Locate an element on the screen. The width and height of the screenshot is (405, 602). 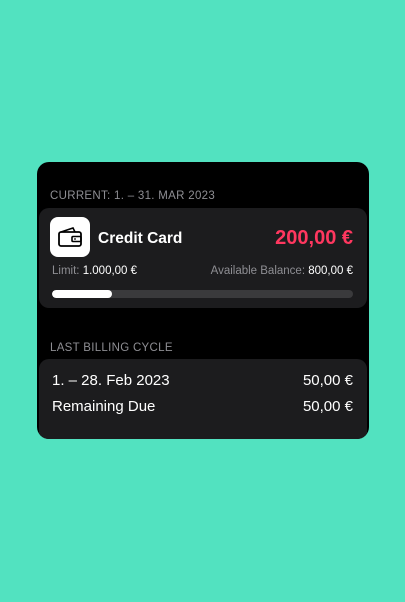
usage-progress-fill is located at coordinates (82, 294).